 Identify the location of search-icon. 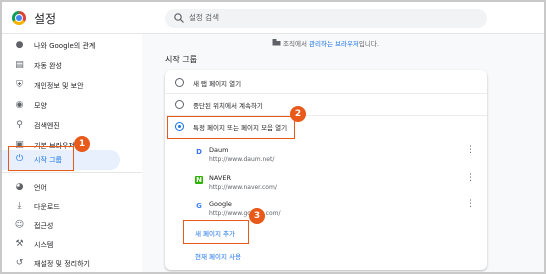
(179, 18).